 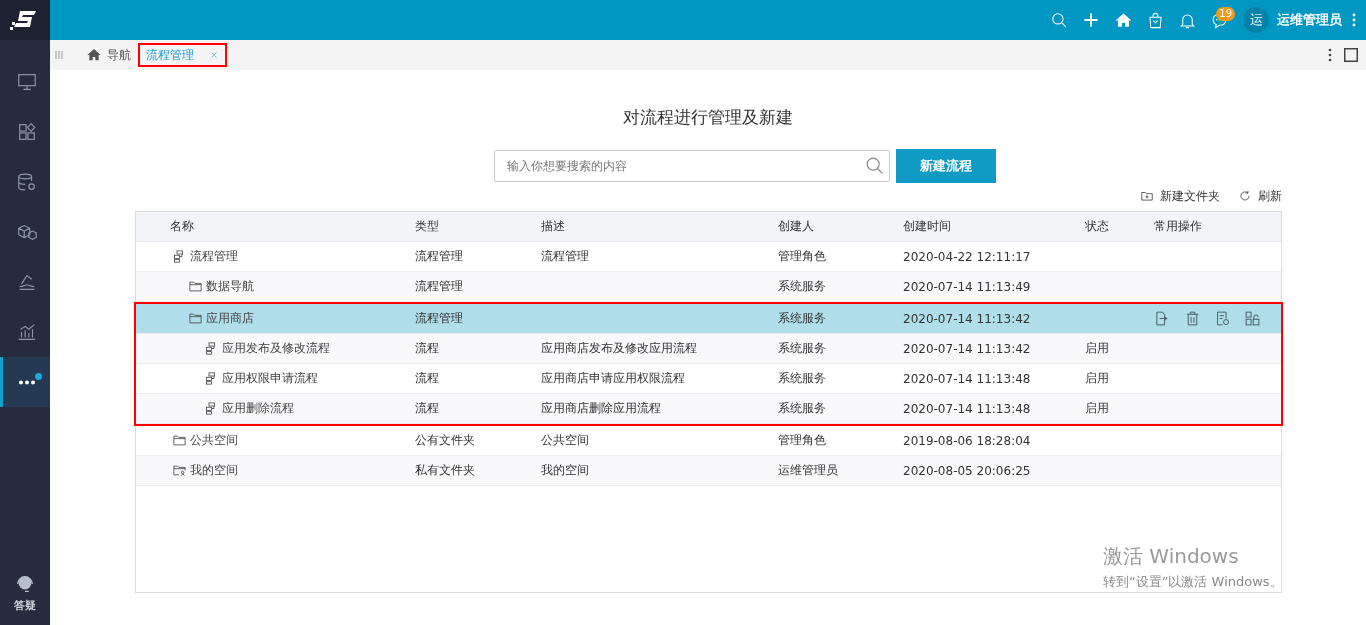 I want to click on permissions-icon, so click(x=1252, y=318).